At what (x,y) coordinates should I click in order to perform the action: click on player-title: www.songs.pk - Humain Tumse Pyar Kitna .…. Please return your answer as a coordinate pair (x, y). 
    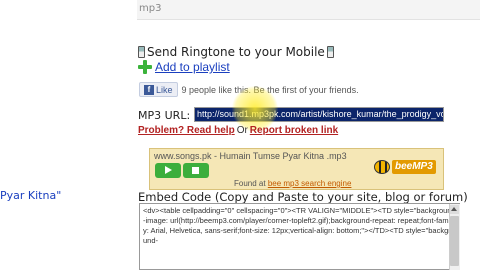
    Looking at the image, I should click on (250, 156).